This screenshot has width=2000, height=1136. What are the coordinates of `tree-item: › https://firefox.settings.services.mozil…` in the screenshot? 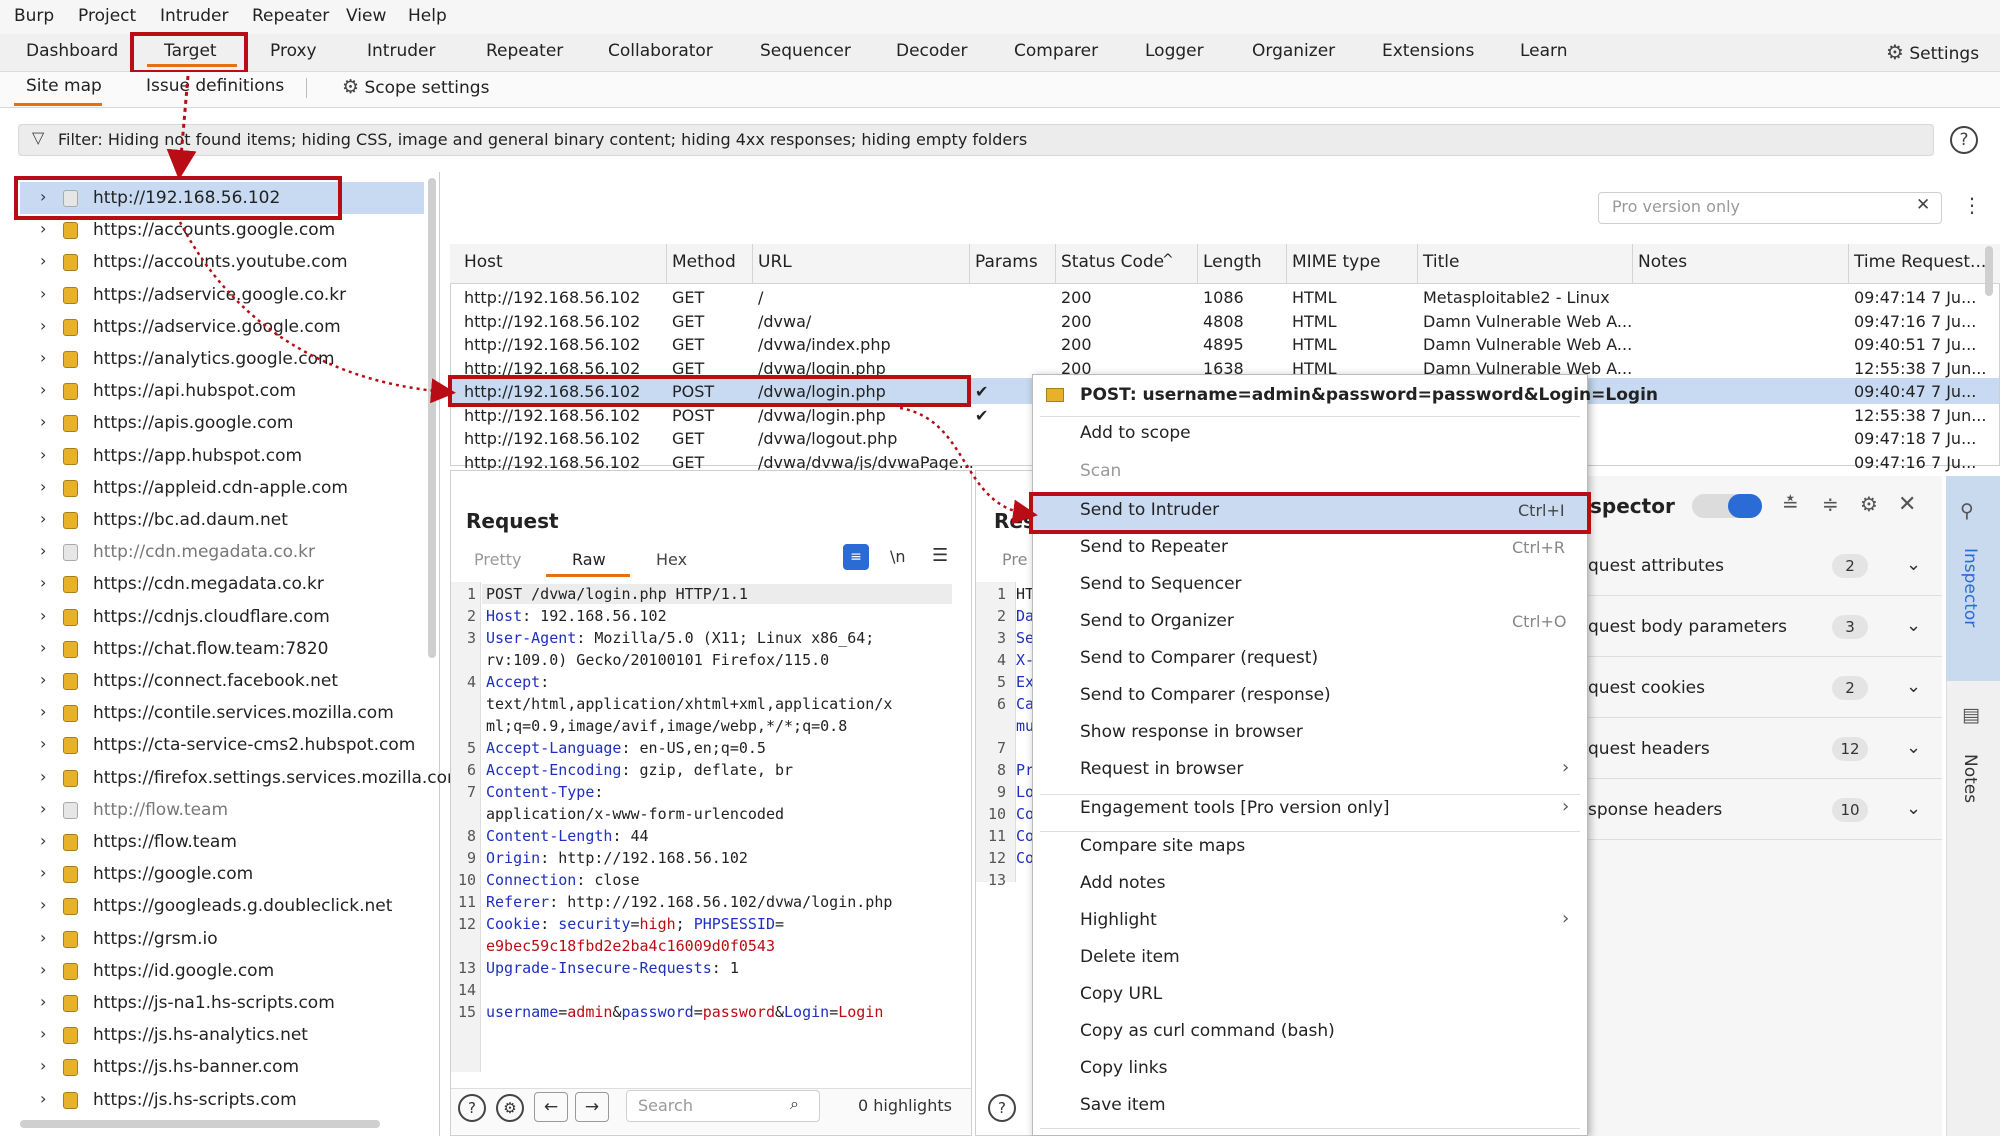 It's located at (227, 778).